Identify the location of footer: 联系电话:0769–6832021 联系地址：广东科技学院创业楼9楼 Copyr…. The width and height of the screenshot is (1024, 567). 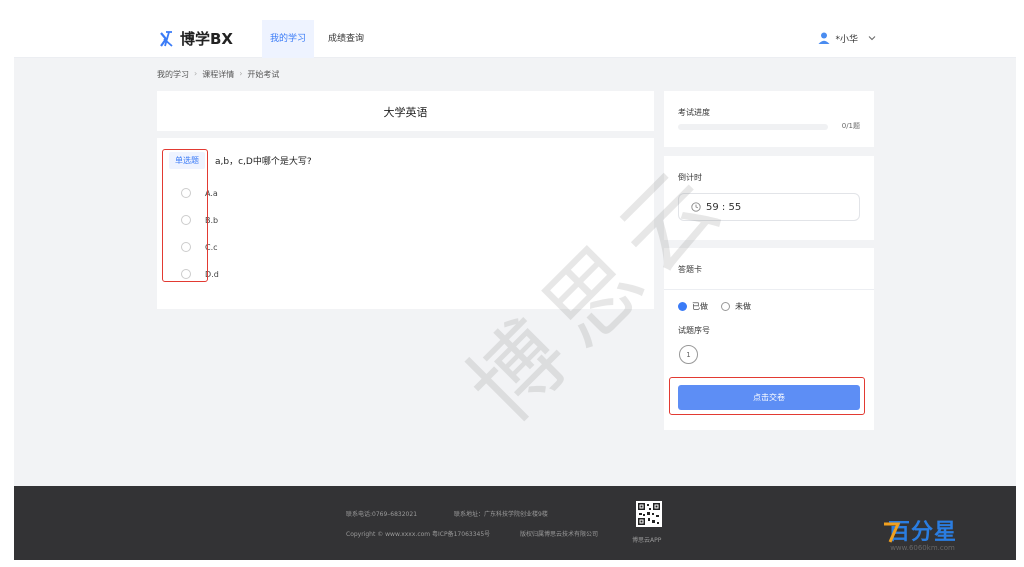
(515, 523).